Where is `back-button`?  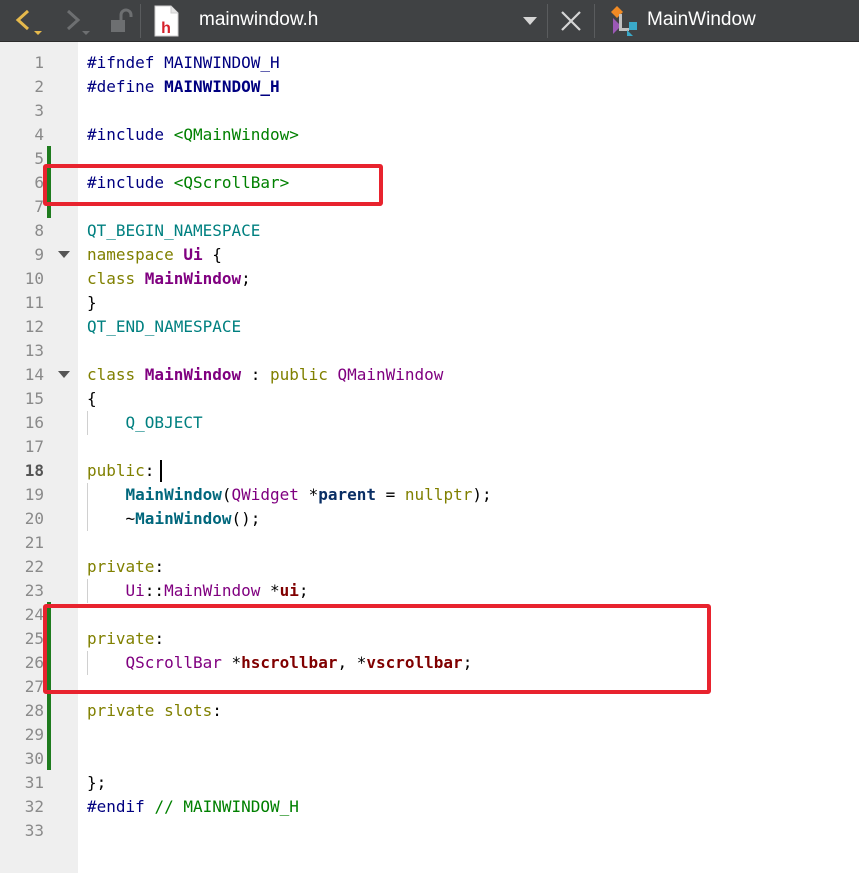
back-button is located at coordinates (28, 21).